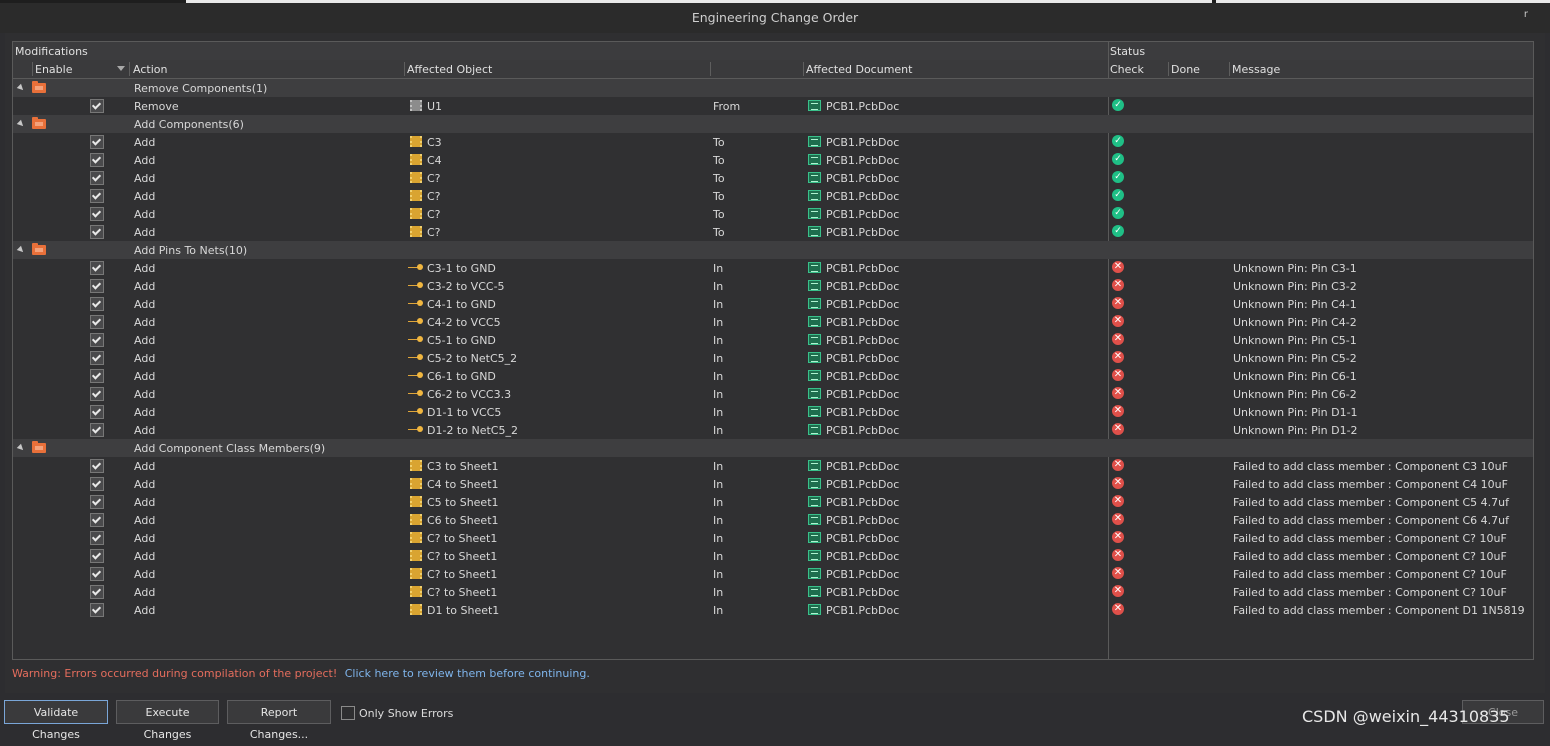 Image resolution: width=1550 pixels, height=746 pixels. What do you see at coordinates (773, 160) in the screenshot?
I see `change-row: Add C4 To PCB1.PcbDoc ✓` at bounding box center [773, 160].